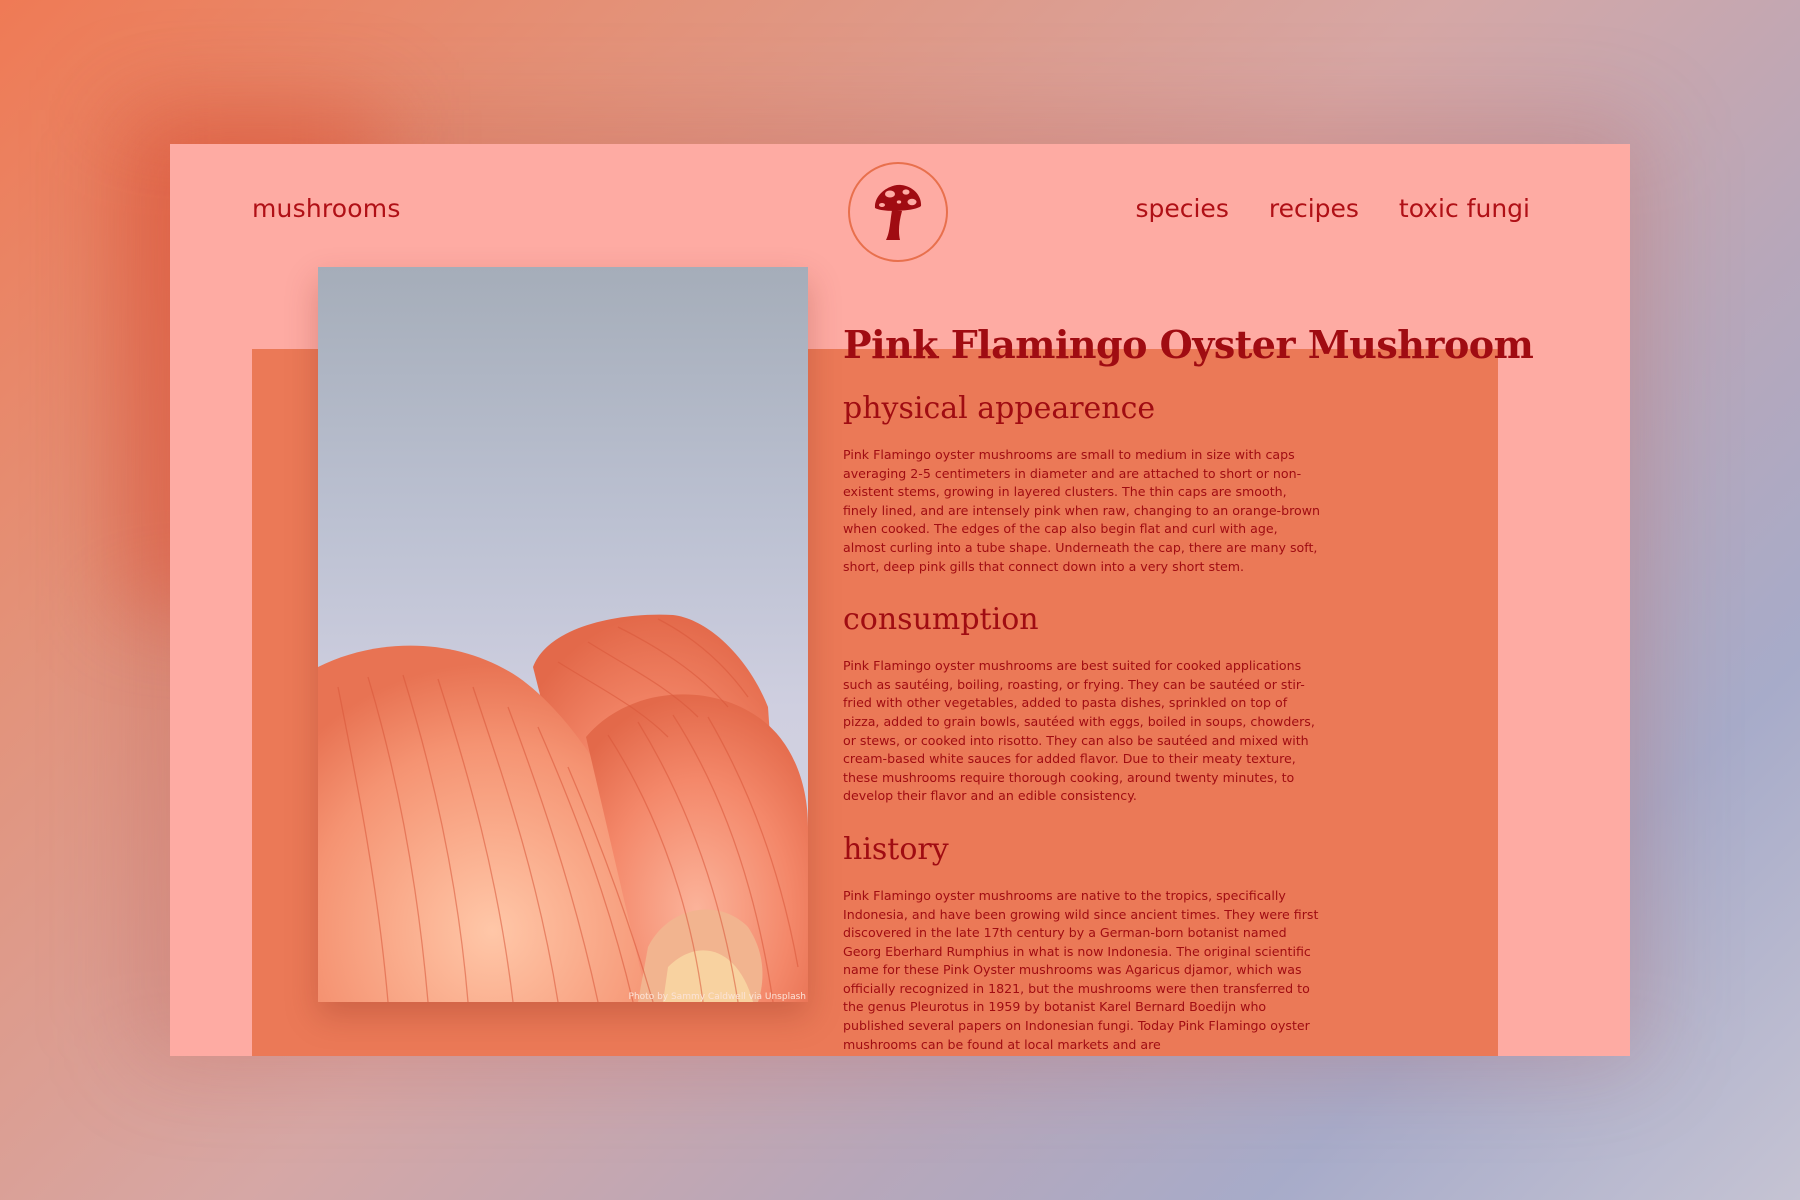  I want to click on section-heading-consumption: consumption, so click(941, 620).